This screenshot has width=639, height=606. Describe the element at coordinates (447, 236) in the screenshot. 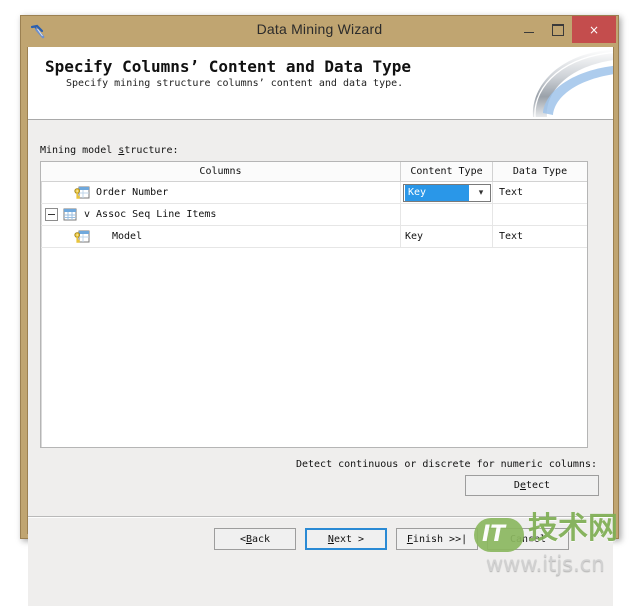

I see `cell-content-type: Key` at that location.